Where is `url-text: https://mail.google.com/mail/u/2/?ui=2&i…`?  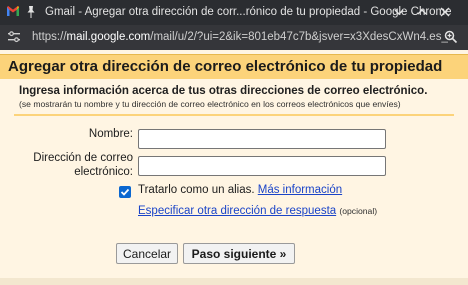
url-text: https://mail.google.com/mail/u/2/?ui=2&i… is located at coordinates (240, 37).